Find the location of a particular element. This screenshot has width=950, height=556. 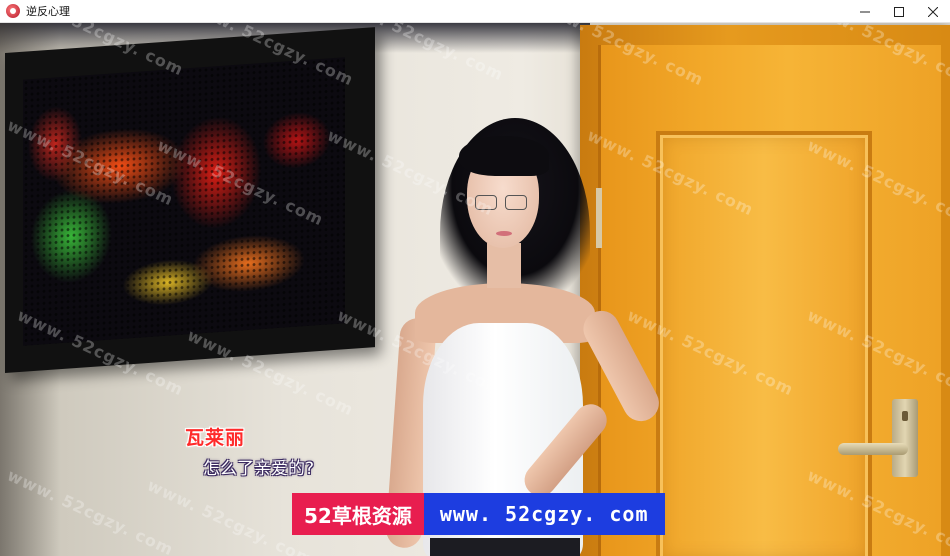

maximize-button is located at coordinates (899, 11).